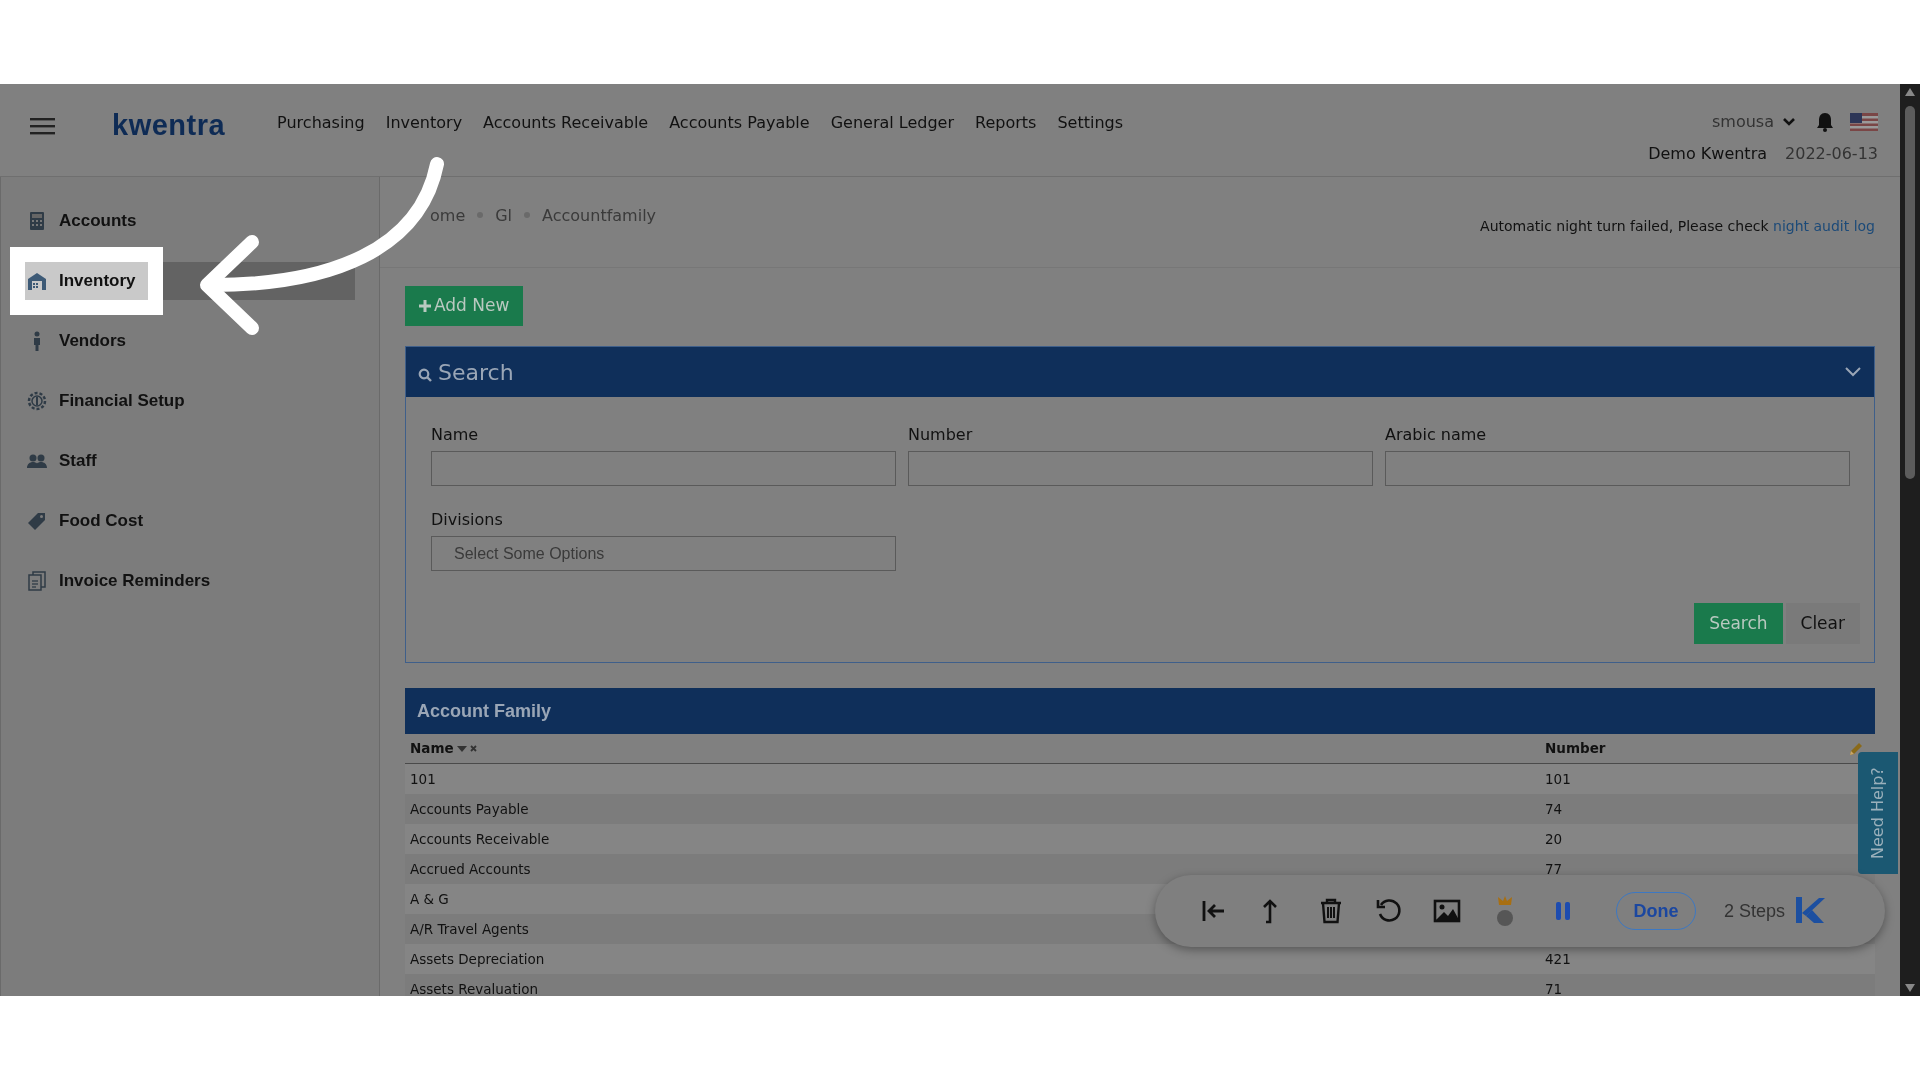  Describe the element at coordinates (477, 959) in the screenshot. I see `table-cell-text: Assets Depreciation` at that location.